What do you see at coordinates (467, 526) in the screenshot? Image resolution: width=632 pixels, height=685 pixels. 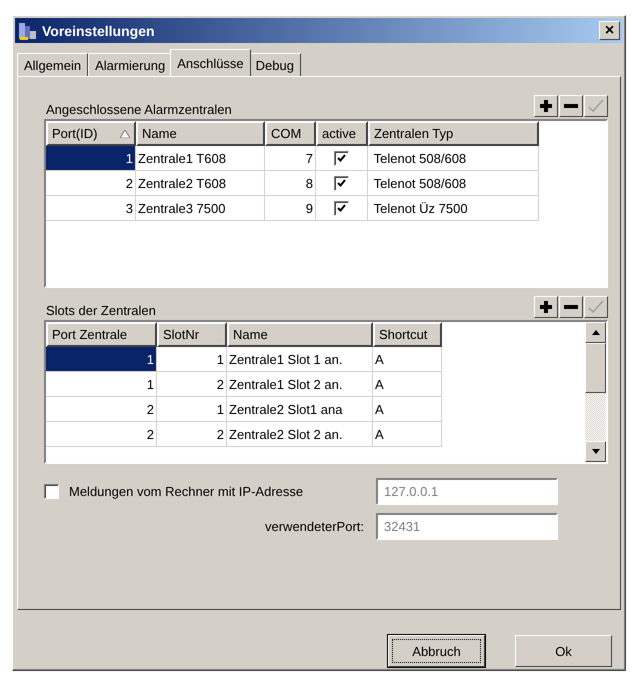 I see `port-field: 32431` at bounding box center [467, 526].